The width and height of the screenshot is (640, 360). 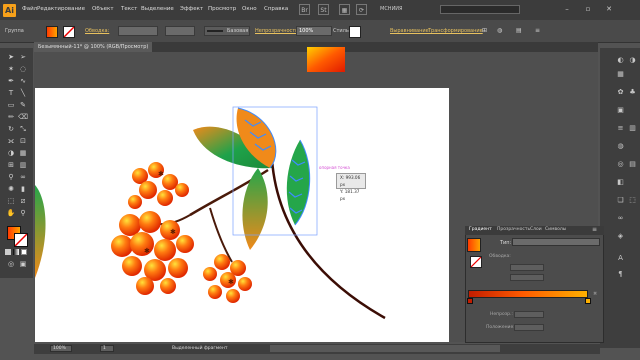 I want to click on smart-guide-label: опорная точка, so click(x=334, y=167).